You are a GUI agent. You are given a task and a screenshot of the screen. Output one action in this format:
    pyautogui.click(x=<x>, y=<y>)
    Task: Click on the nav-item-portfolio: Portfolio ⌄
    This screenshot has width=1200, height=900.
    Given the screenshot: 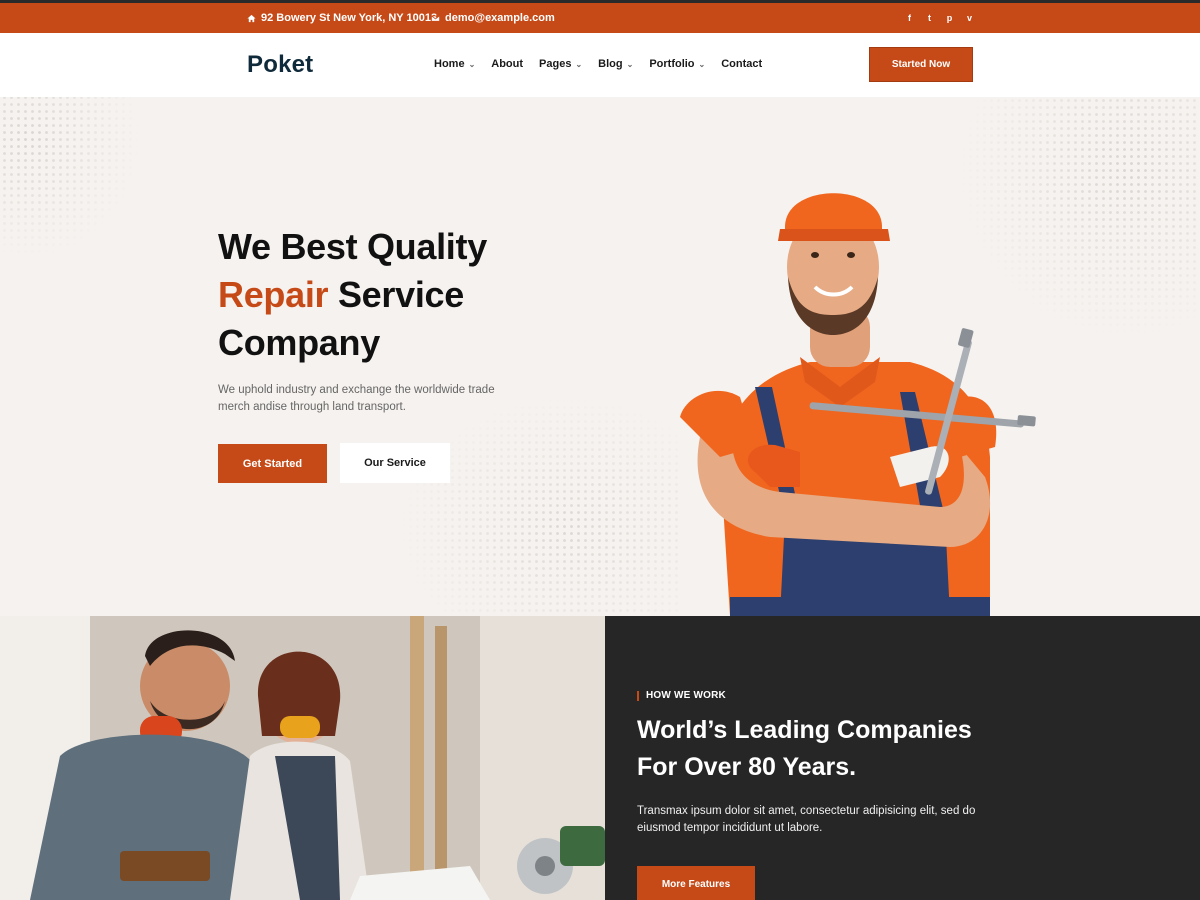 What is the action you would take?
    pyautogui.click(x=677, y=64)
    